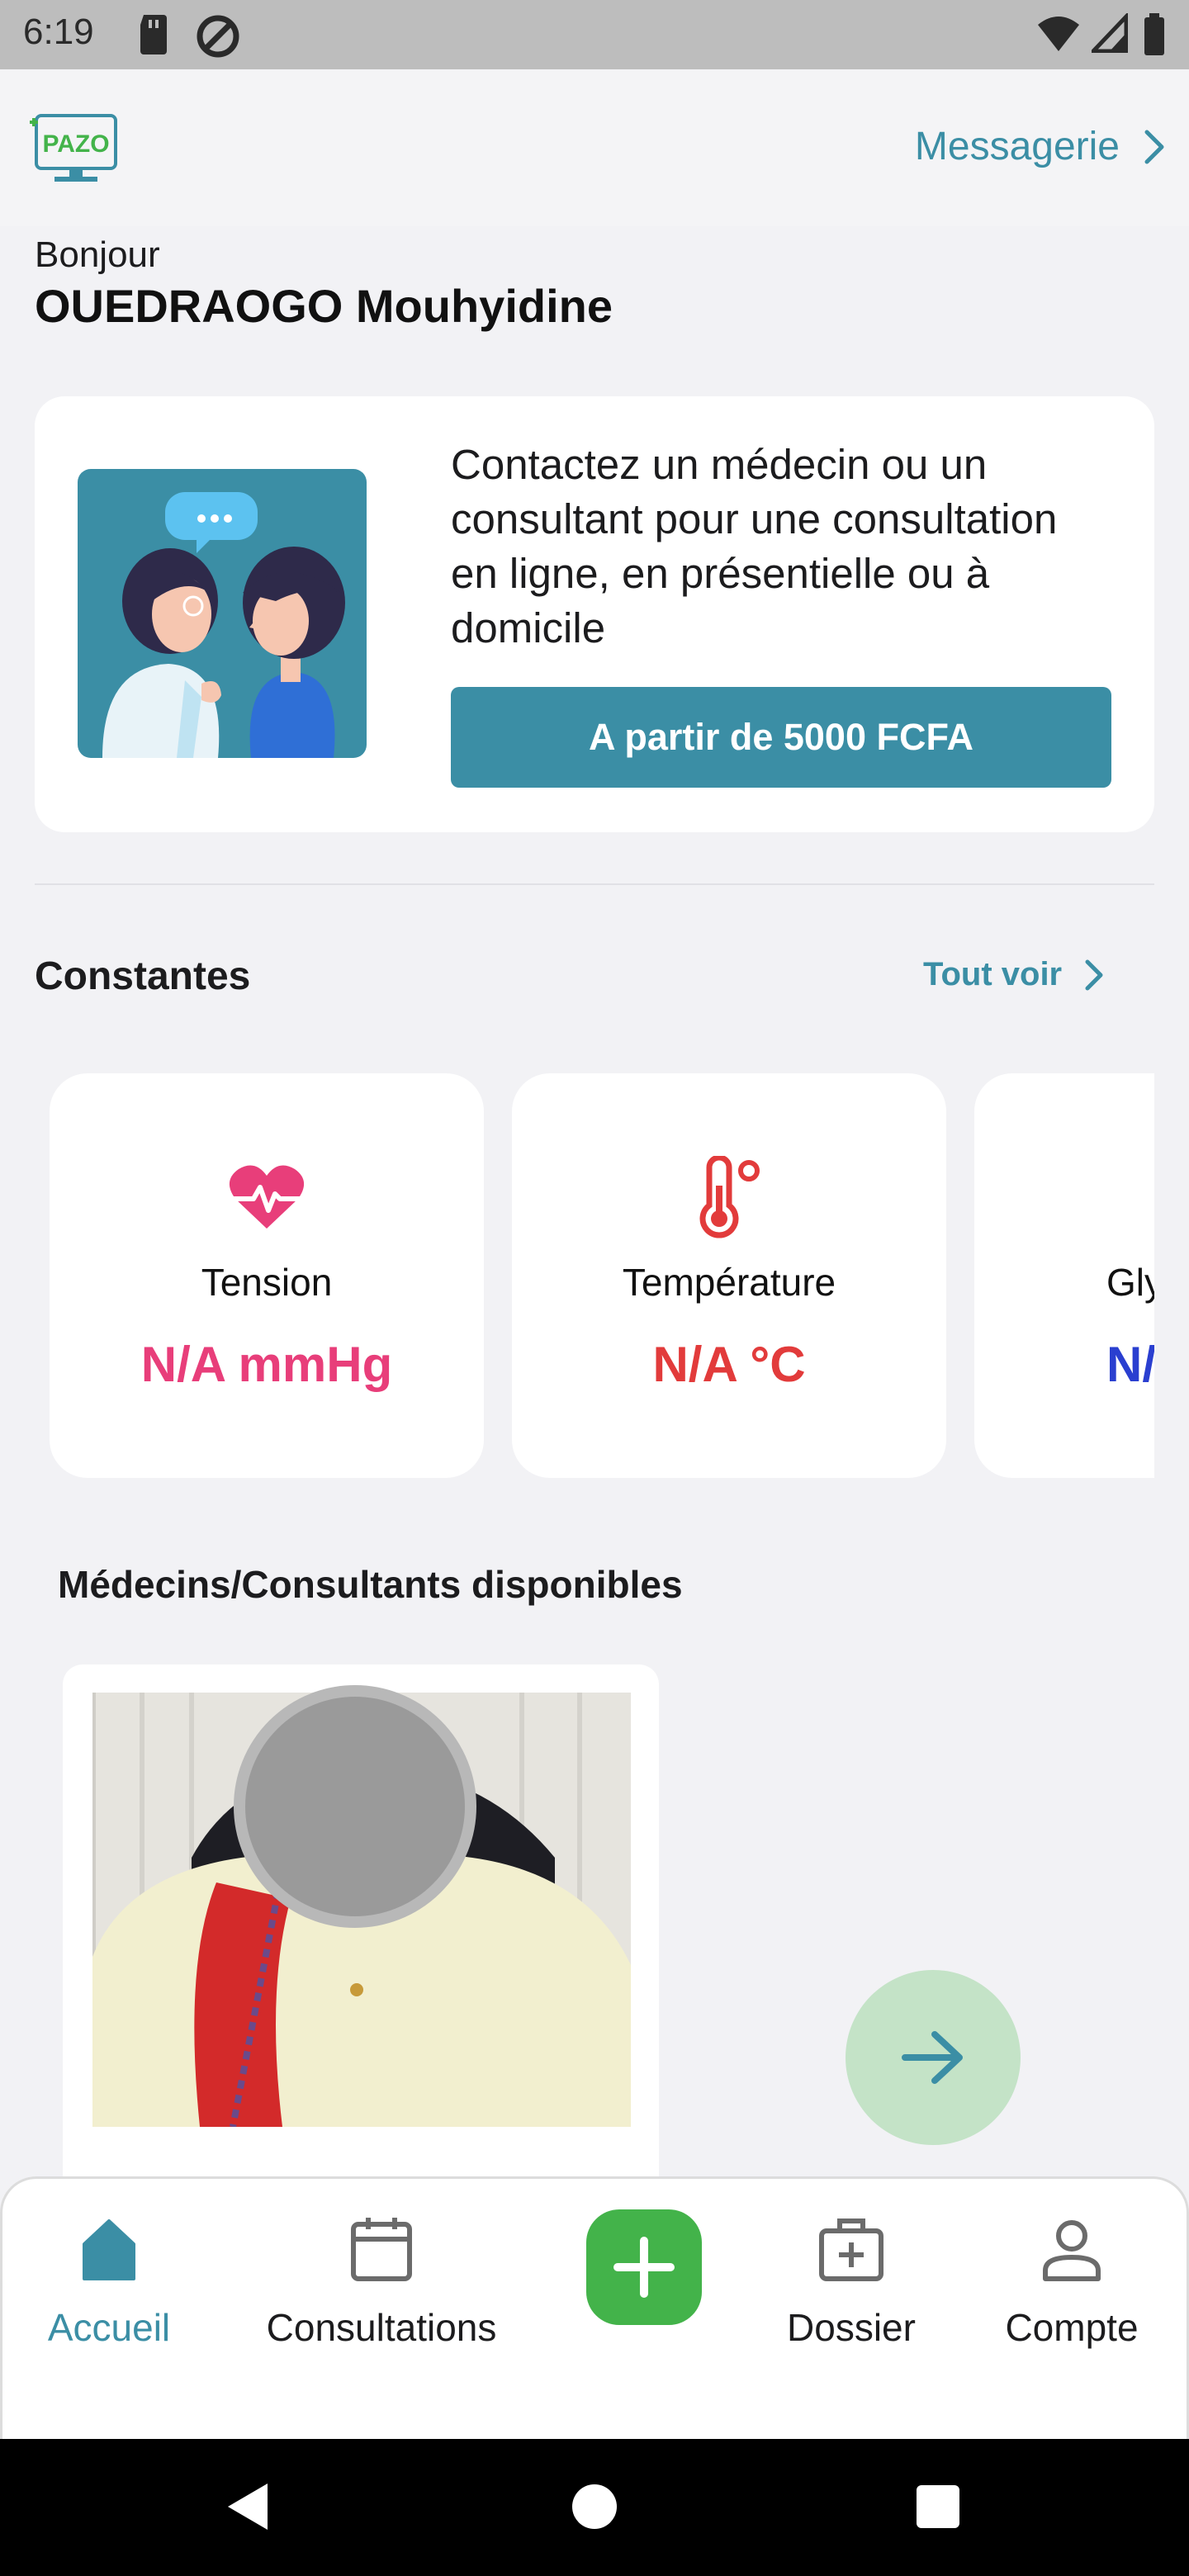 The width and height of the screenshot is (1189, 2576). What do you see at coordinates (109, 2327) in the screenshot?
I see `nav-label: Accueil` at bounding box center [109, 2327].